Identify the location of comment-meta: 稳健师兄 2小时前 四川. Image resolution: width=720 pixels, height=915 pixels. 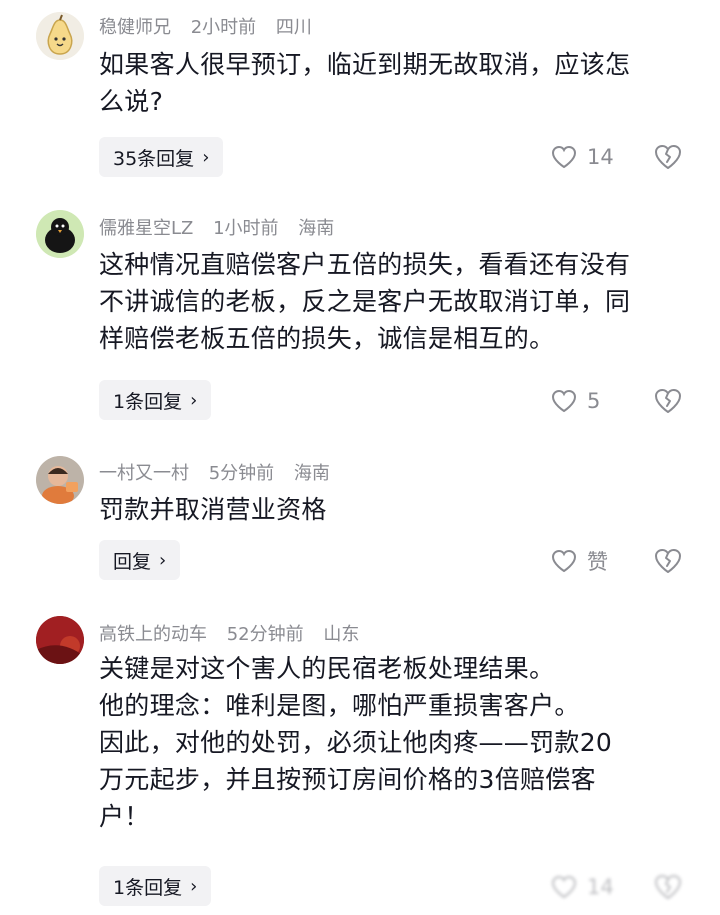
(205, 26).